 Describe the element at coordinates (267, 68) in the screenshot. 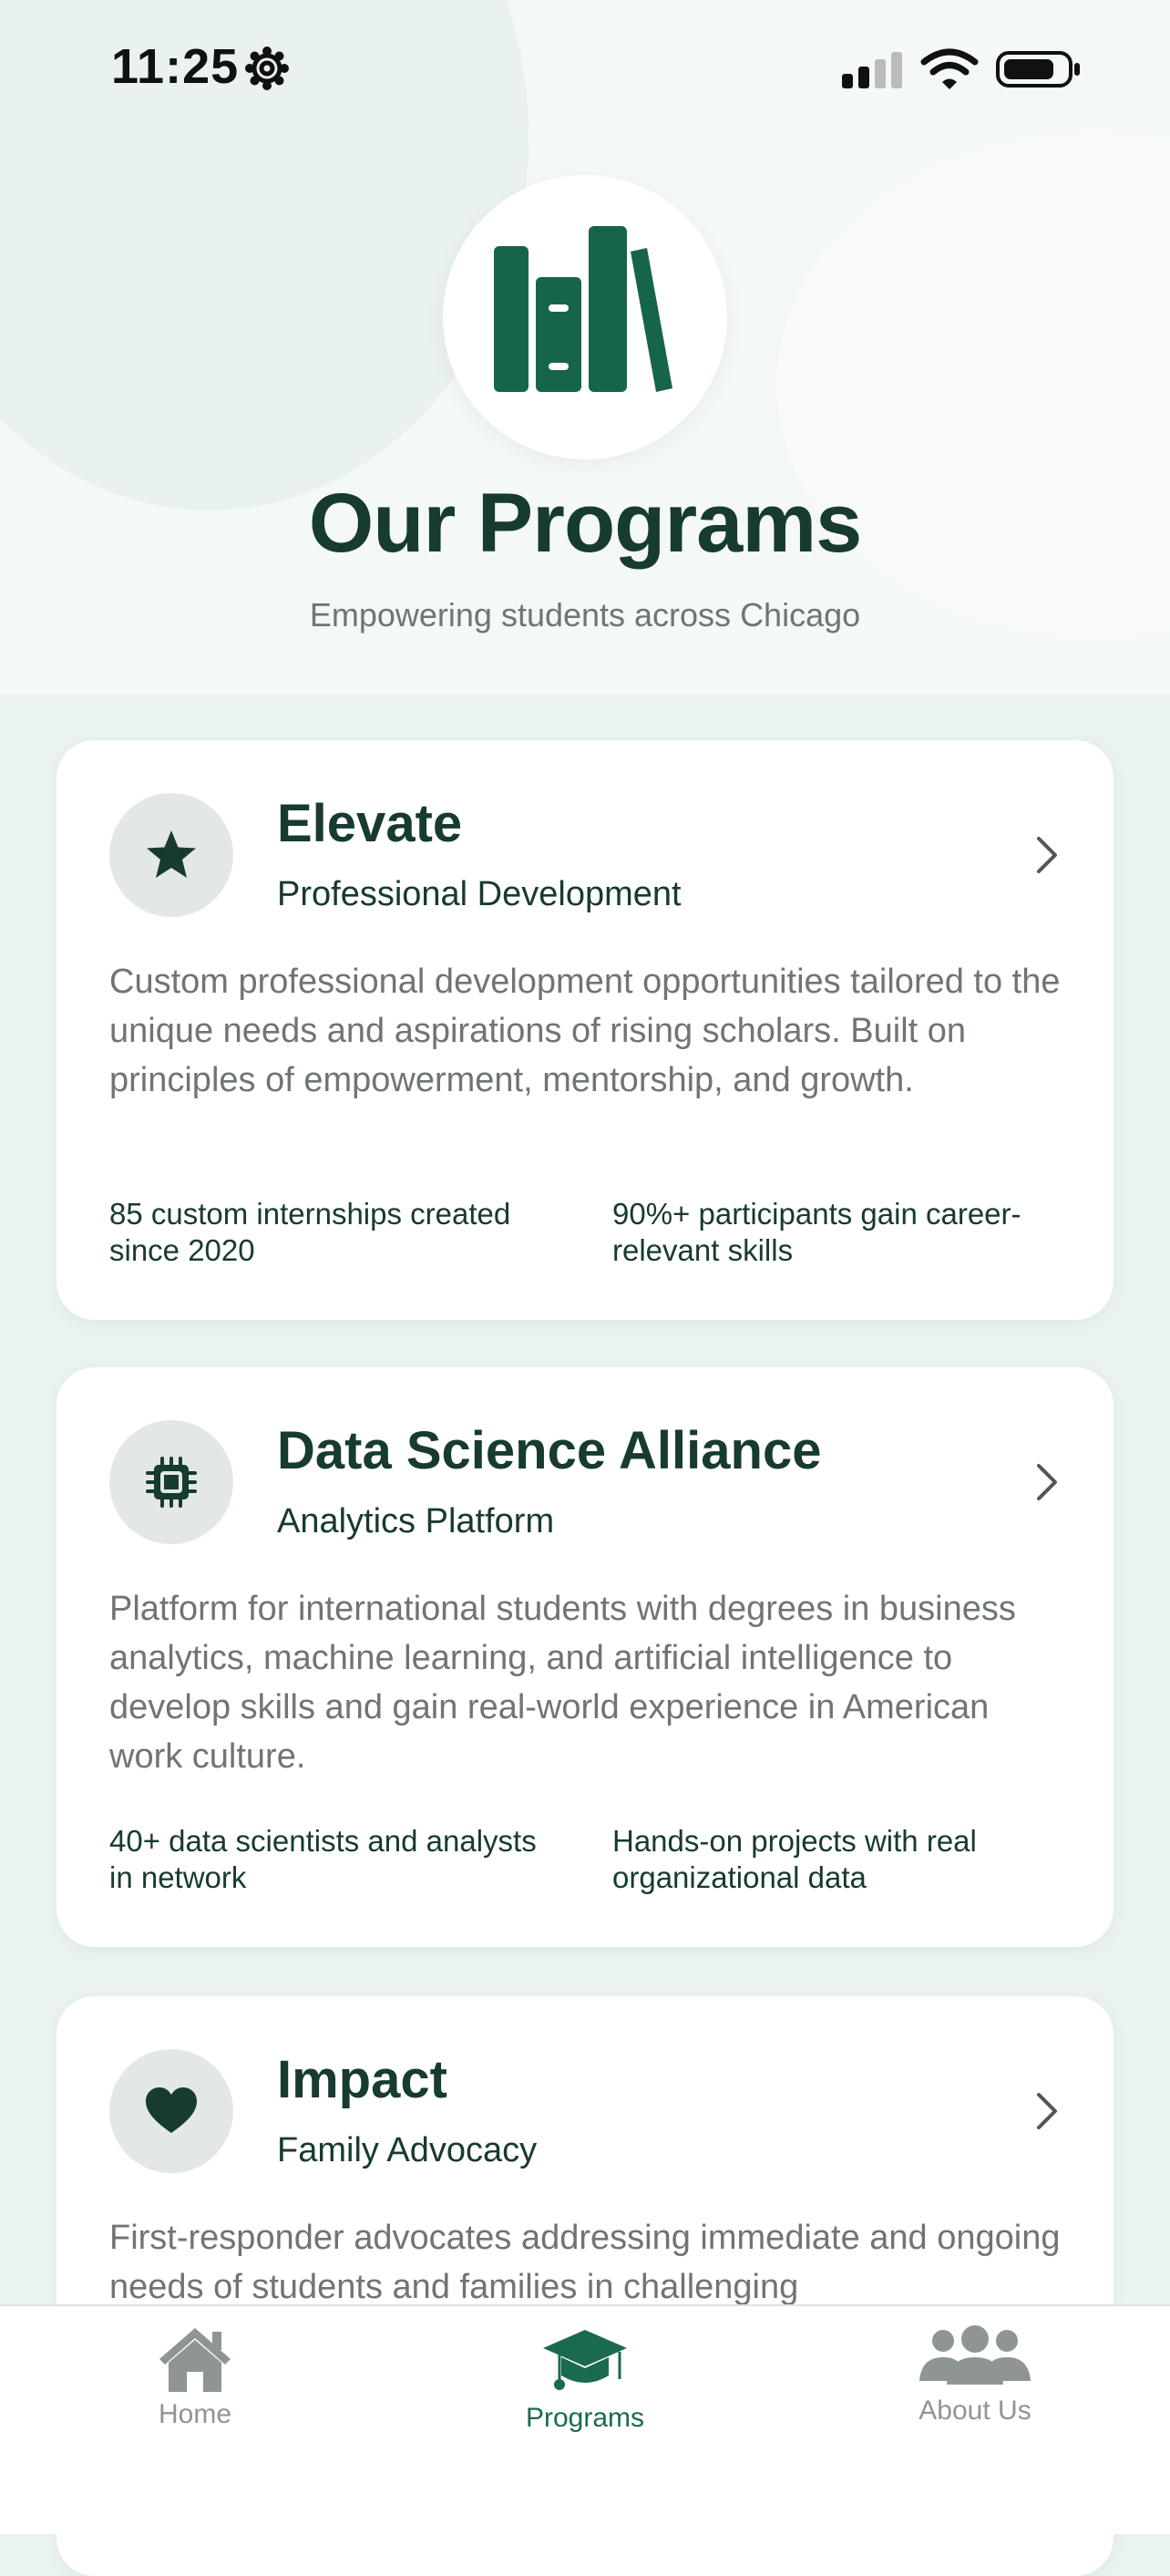

I see `settings-gear-icon` at that location.